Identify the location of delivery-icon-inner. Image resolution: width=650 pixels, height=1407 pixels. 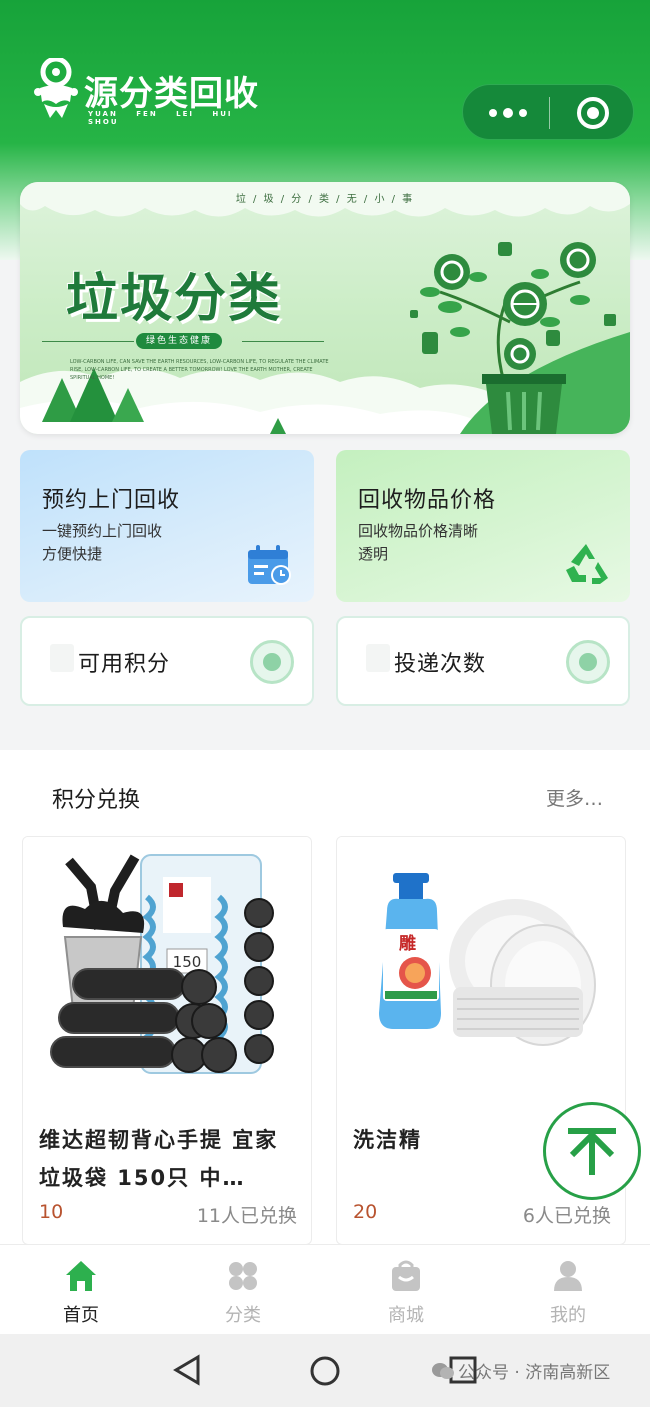
(588, 662).